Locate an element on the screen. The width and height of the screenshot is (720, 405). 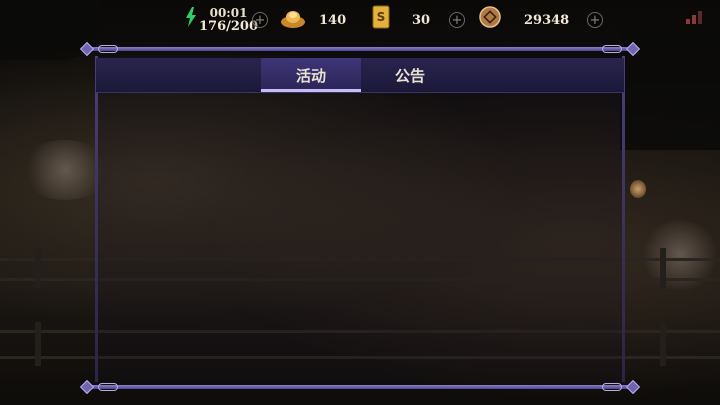
add-energy-button: + is located at coordinates (260, 20).